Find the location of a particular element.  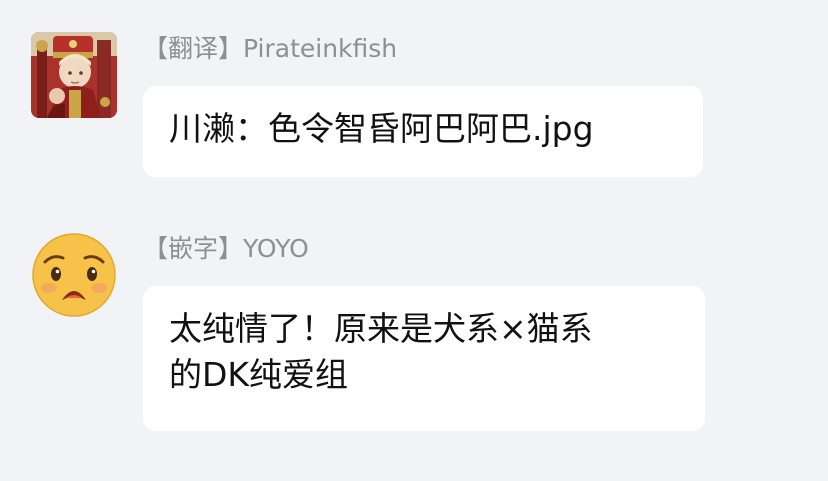

sender-username: YOYO is located at coordinates (276, 248).